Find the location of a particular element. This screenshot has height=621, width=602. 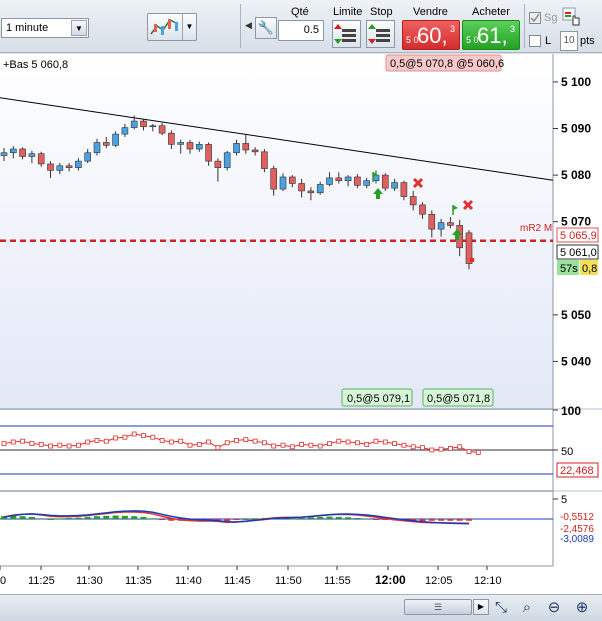

chart-fit-icon: ⤡ is located at coordinates (501, 608).